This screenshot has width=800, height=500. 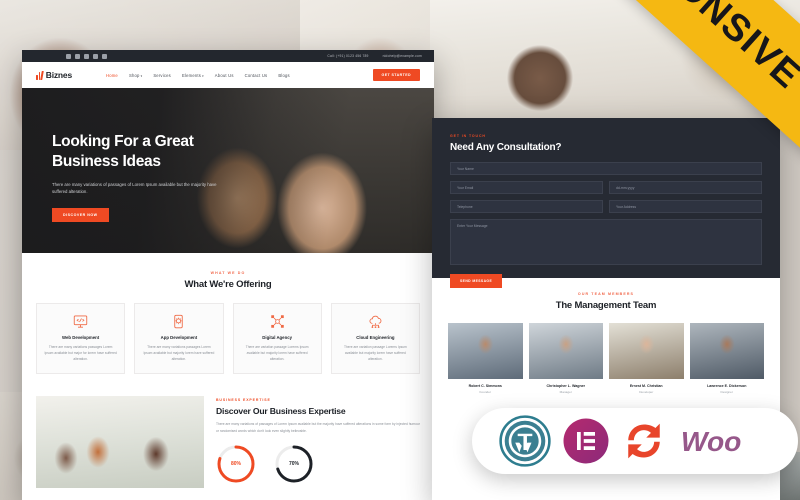 What do you see at coordinates (565, 392) in the screenshot?
I see `team-member-role: Manager` at bounding box center [565, 392].